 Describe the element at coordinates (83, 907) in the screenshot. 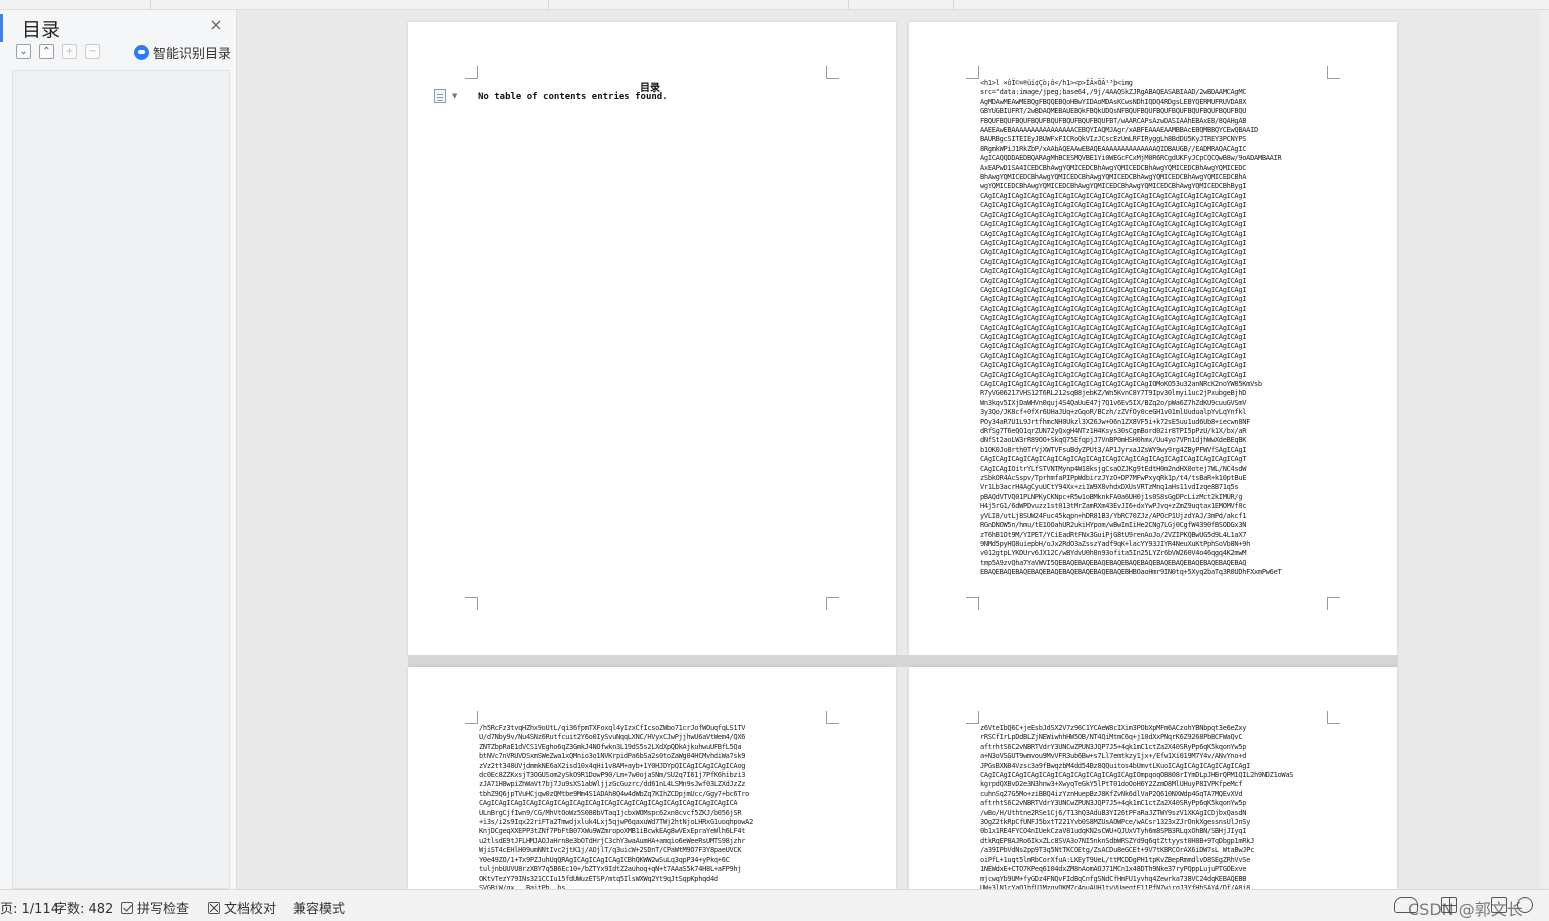

I see `word-count: 字数: 482` at that location.